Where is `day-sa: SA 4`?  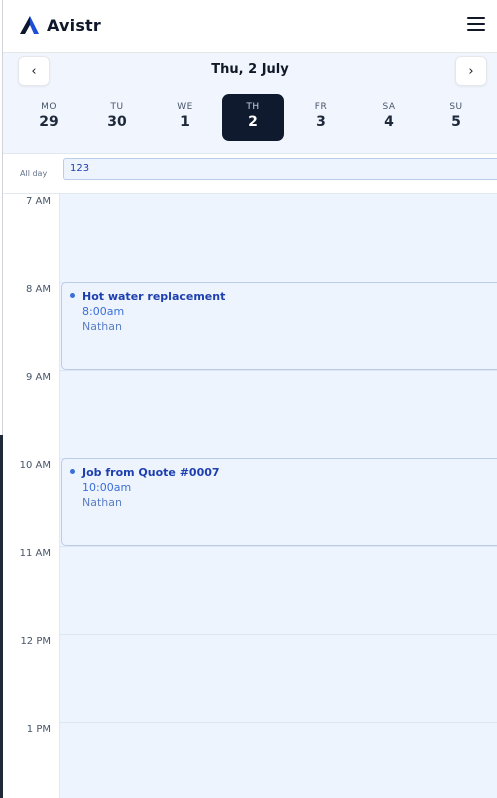 day-sa: SA 4 is located at coordinates (389, 117).